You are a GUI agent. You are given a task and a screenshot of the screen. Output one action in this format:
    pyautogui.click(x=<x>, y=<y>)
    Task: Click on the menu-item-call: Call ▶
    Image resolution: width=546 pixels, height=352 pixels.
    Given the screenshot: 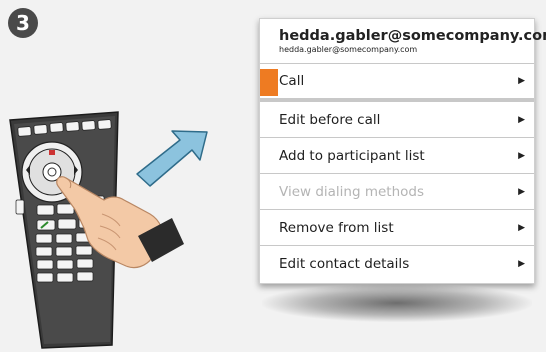 What is the action you would take?
    pyautogui.click(x=397, y=82)
    